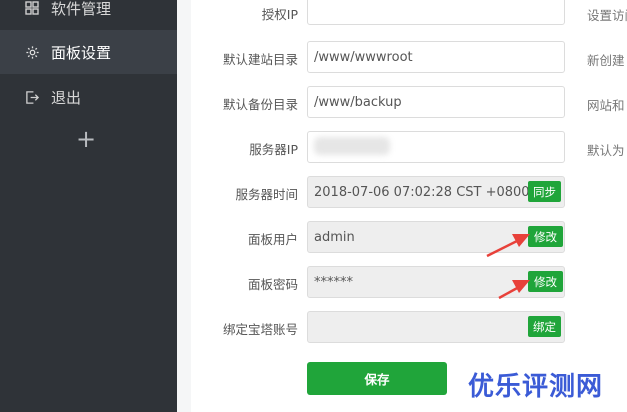  Describe the element at coordinates (508, 267) in the screenshot. I see `annotation-arrows` at that location.